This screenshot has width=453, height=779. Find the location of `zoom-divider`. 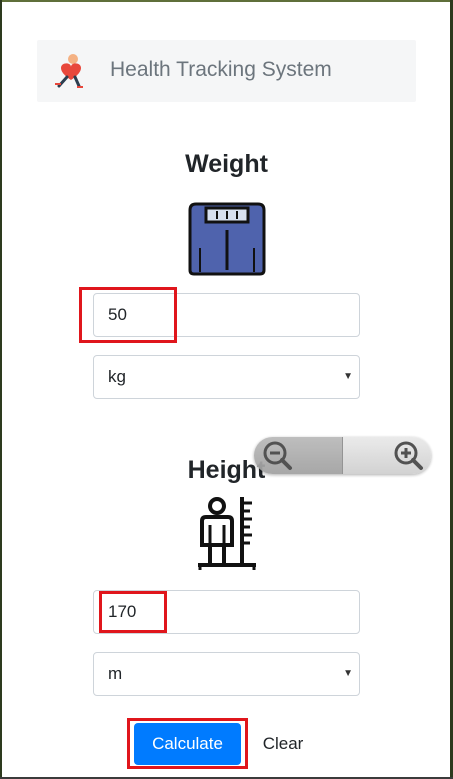

zoom-divider is located at coordinates (342, 455).